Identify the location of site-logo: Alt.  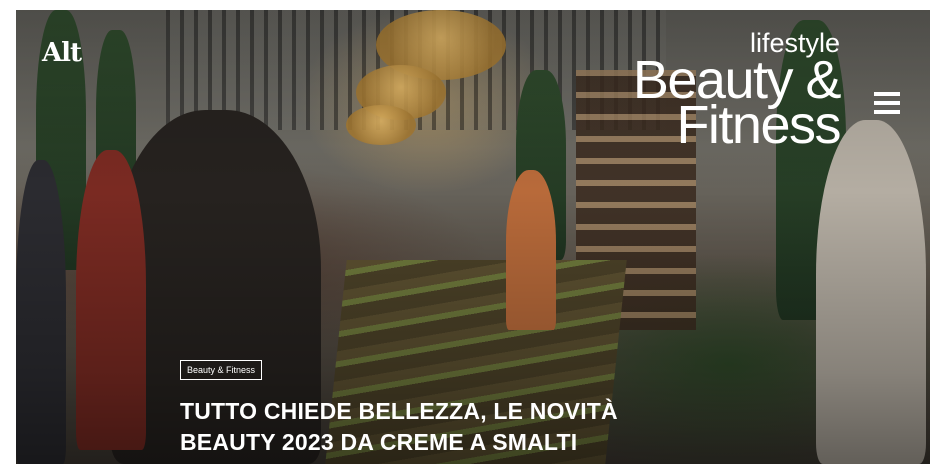
(62, 53).